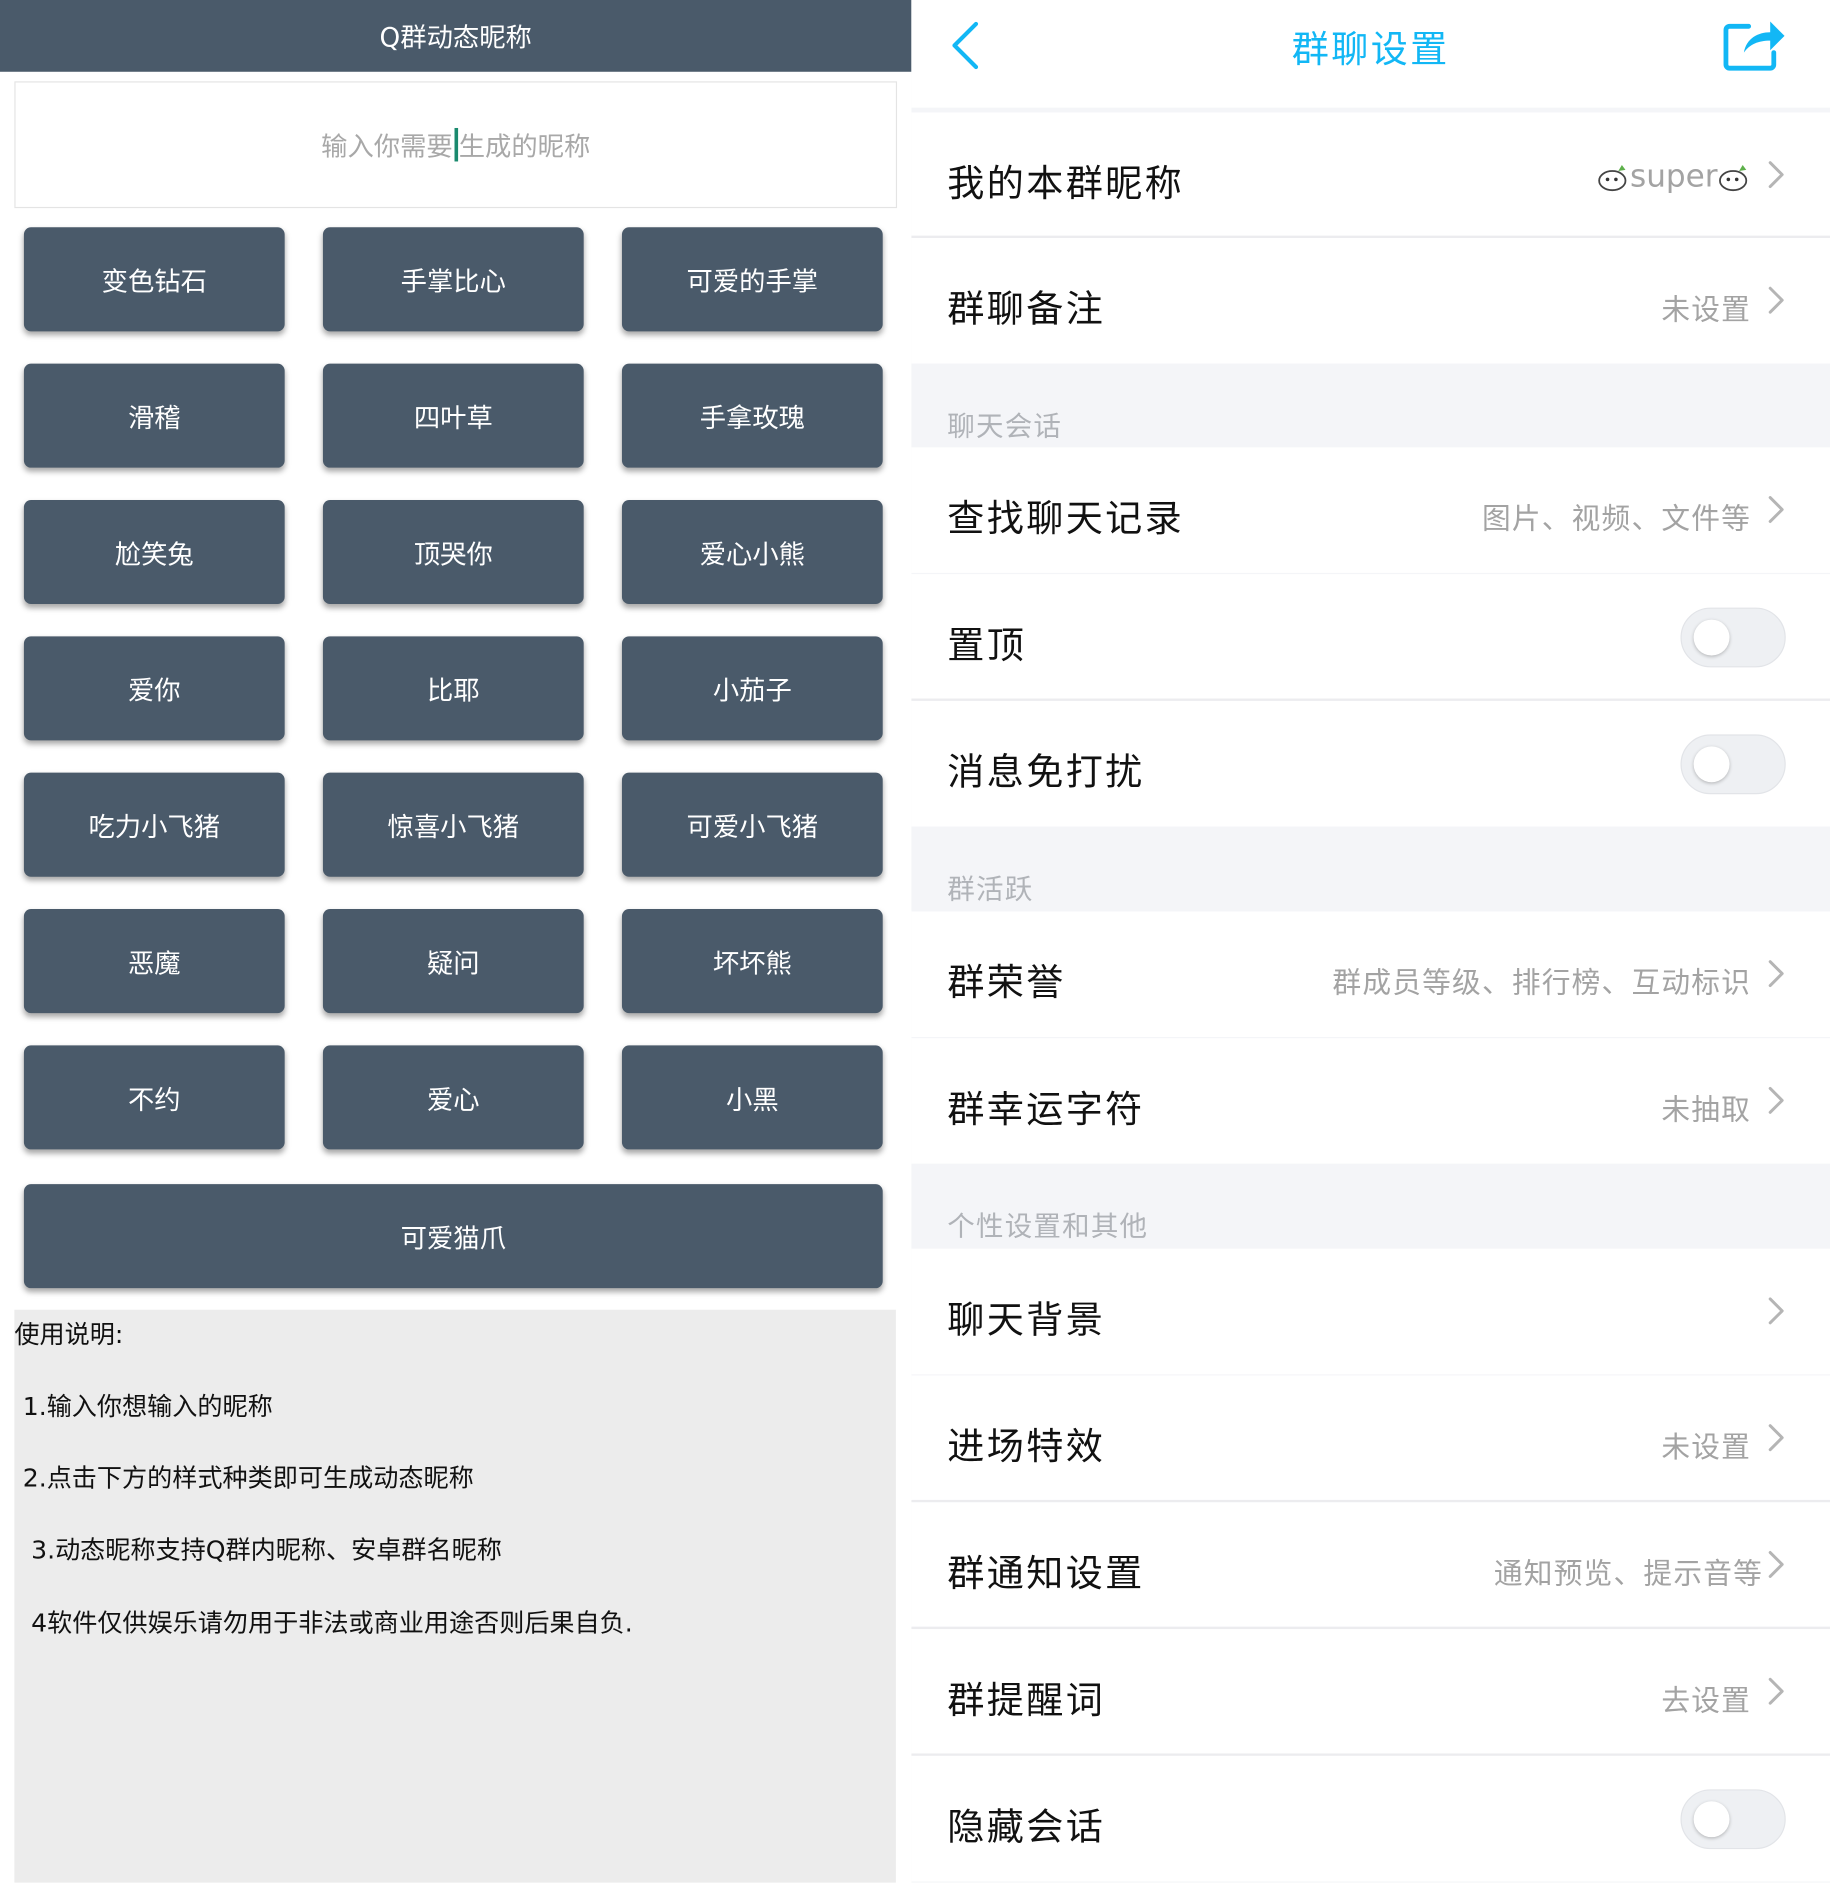 This screenshot has height=1883, width=1830. I want to click on row-label: 群提醒词, so click(1026, 1701).